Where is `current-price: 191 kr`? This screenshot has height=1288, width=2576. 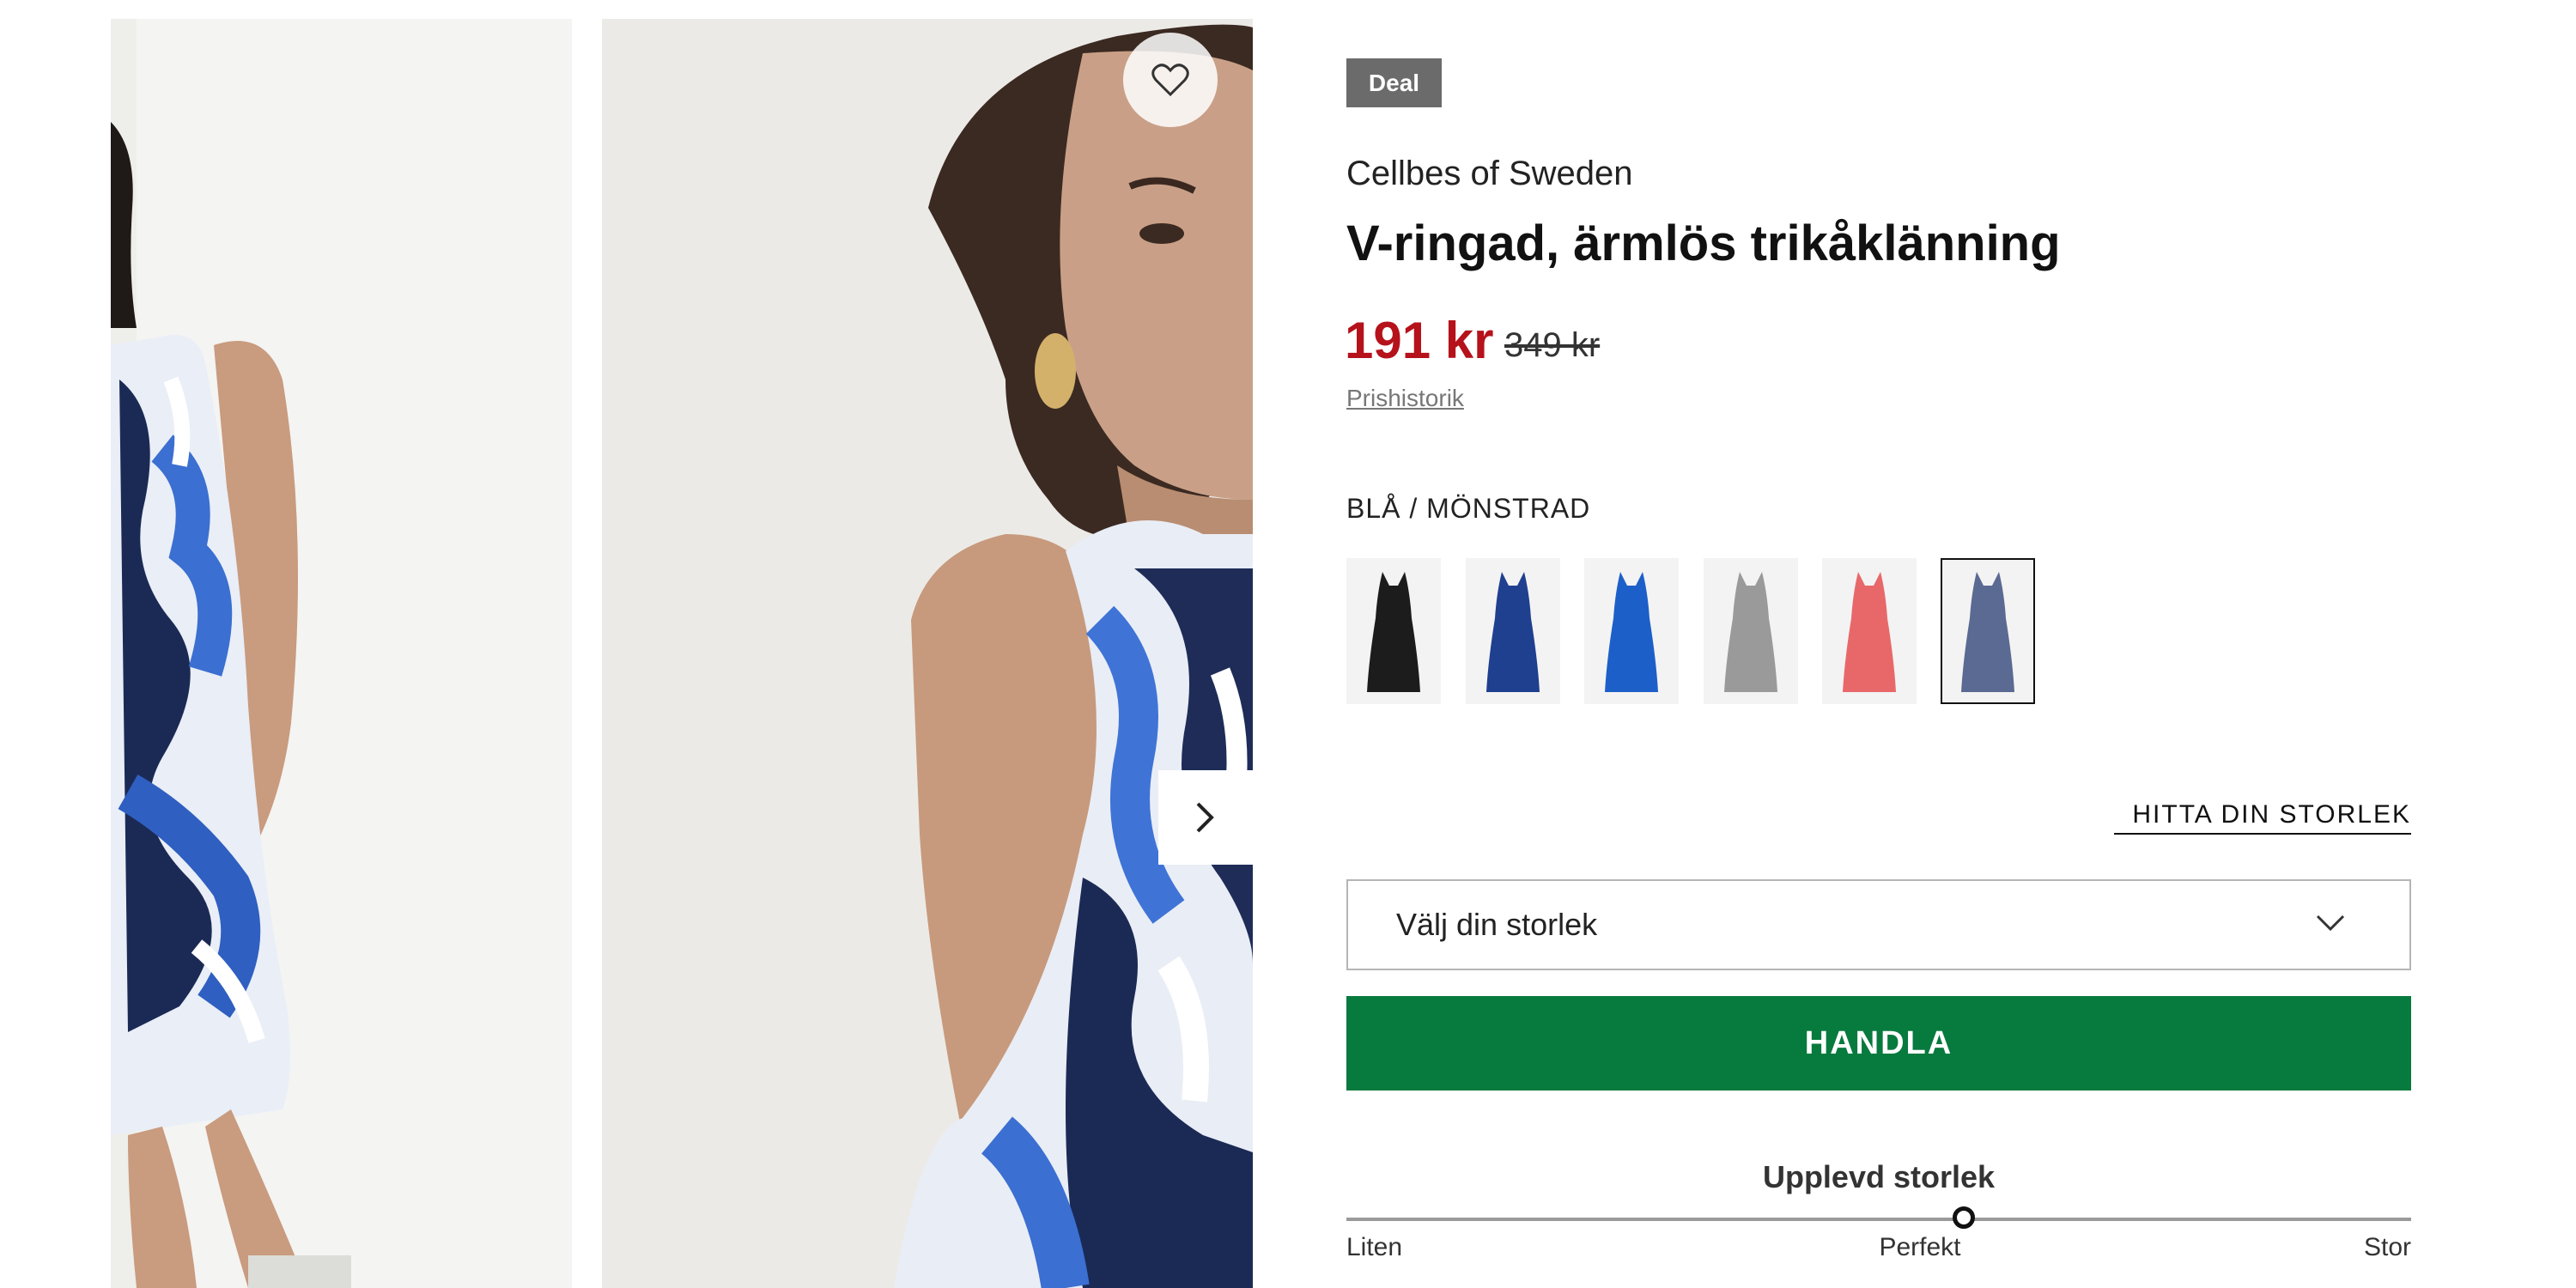 current-price: 191 kr is located at coordinates (1419, 340).